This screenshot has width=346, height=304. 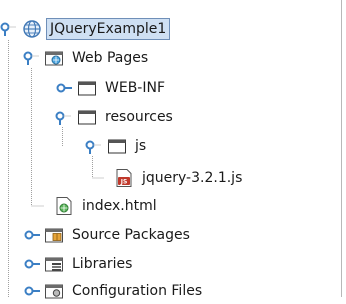 I want to click on panel-right-border, so click(x=341, y=148).